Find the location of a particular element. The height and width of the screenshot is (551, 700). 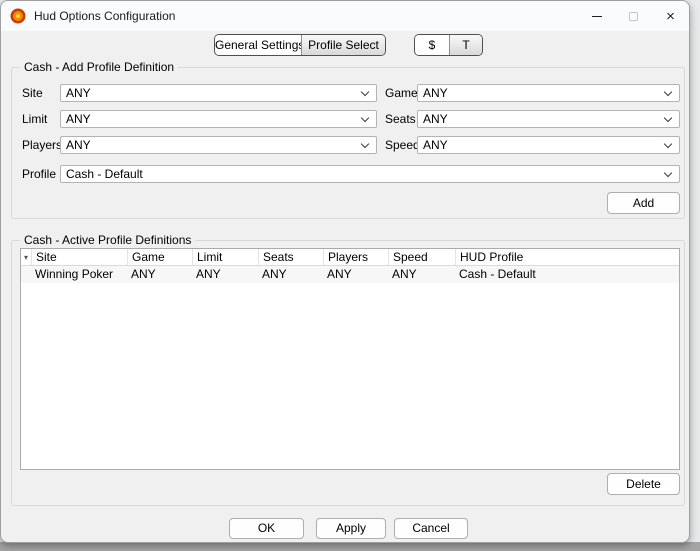

column-header-hud-profile: HUD Profile is located at coordinates (567, 257).